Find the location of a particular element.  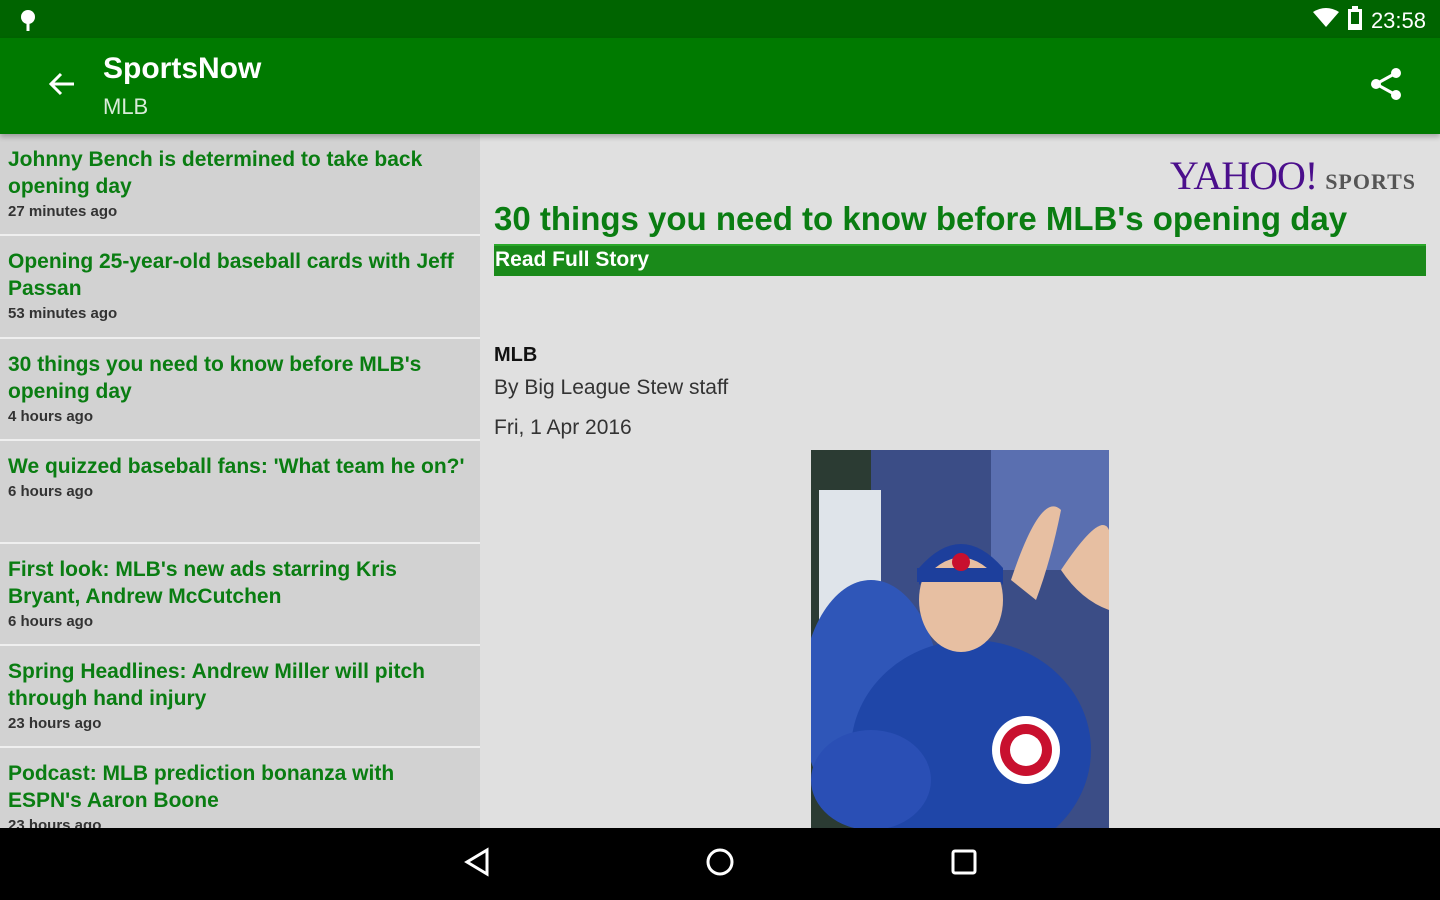

app-title: SportsNow is located at coordinates (182, 68).